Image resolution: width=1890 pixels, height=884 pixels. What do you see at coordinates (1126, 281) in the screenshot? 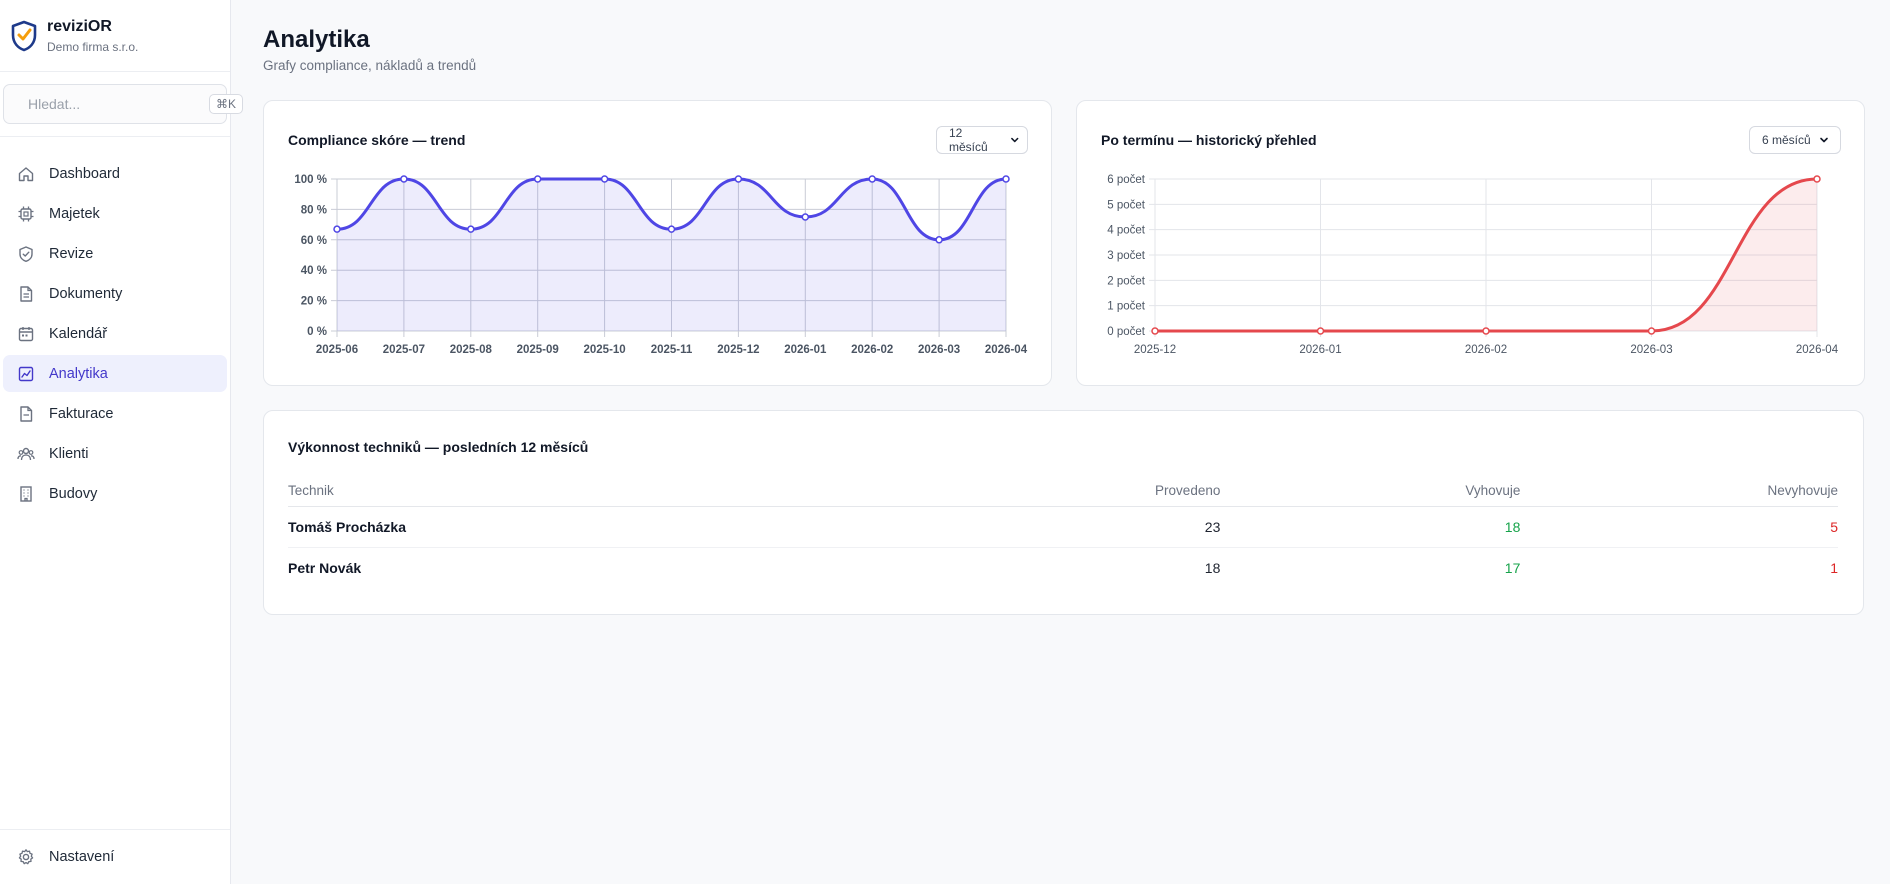
I see `y-tick-label: 2 počet` at bounding box center [1126, 281].